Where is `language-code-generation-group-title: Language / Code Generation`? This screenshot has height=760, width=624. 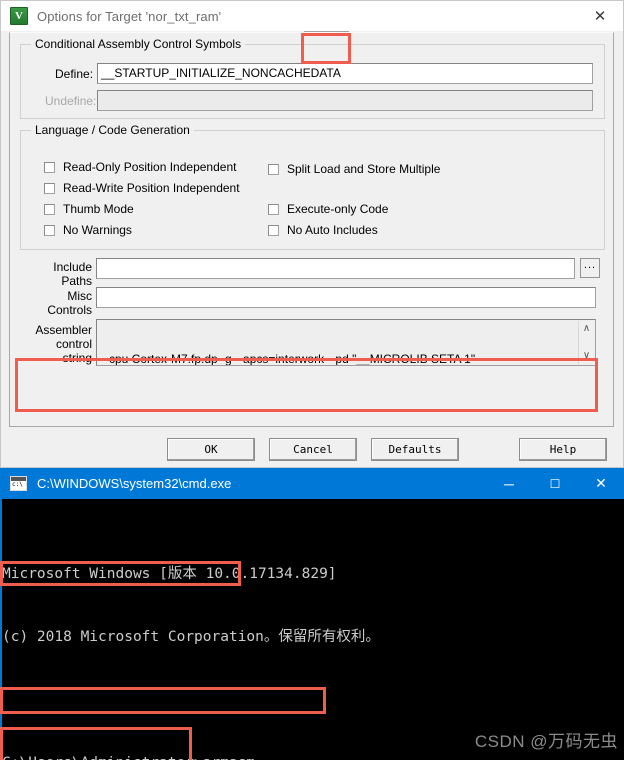 language-code-generation-group-title: Language / Code Generation is located at coordinates (112, 130).